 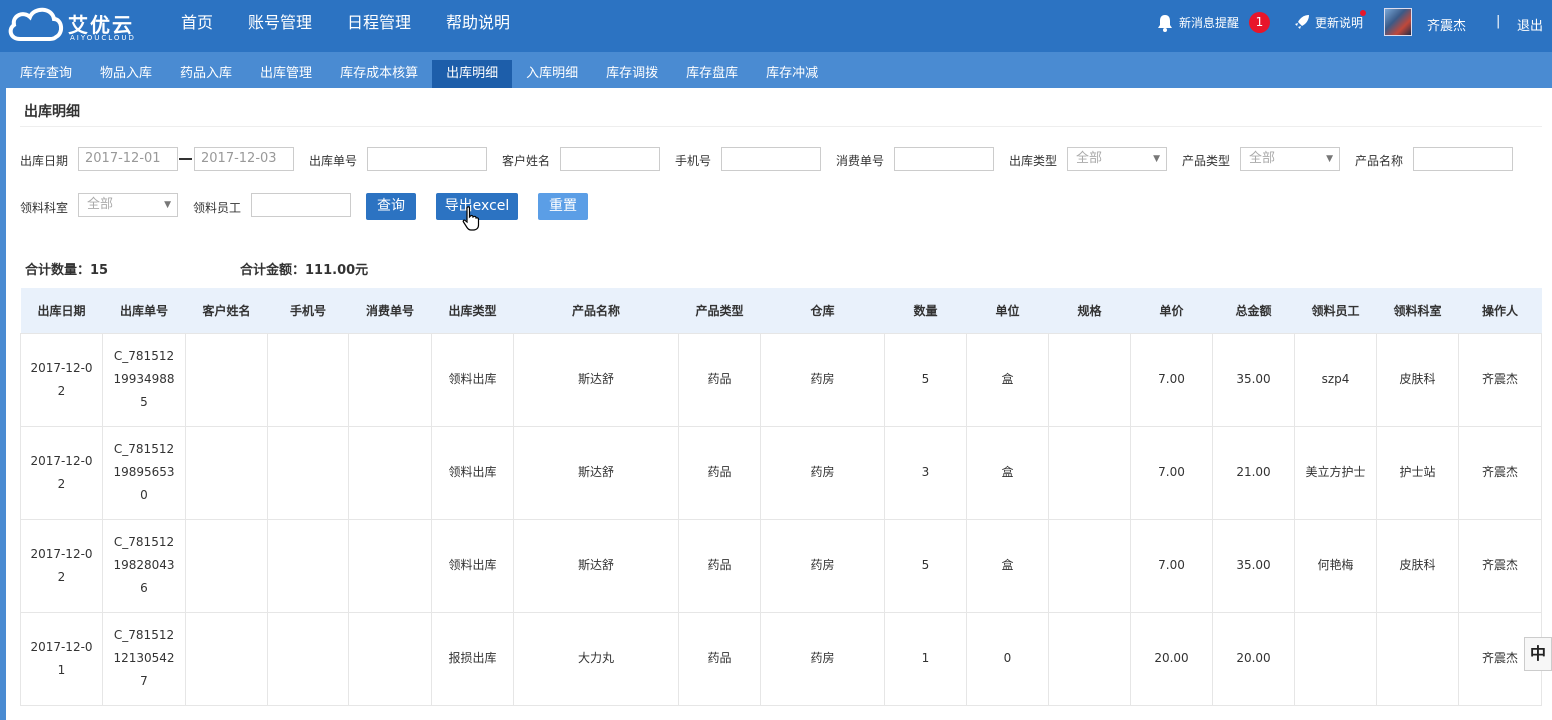 I want to click on product-name-input, so click(x=1463, y=159).